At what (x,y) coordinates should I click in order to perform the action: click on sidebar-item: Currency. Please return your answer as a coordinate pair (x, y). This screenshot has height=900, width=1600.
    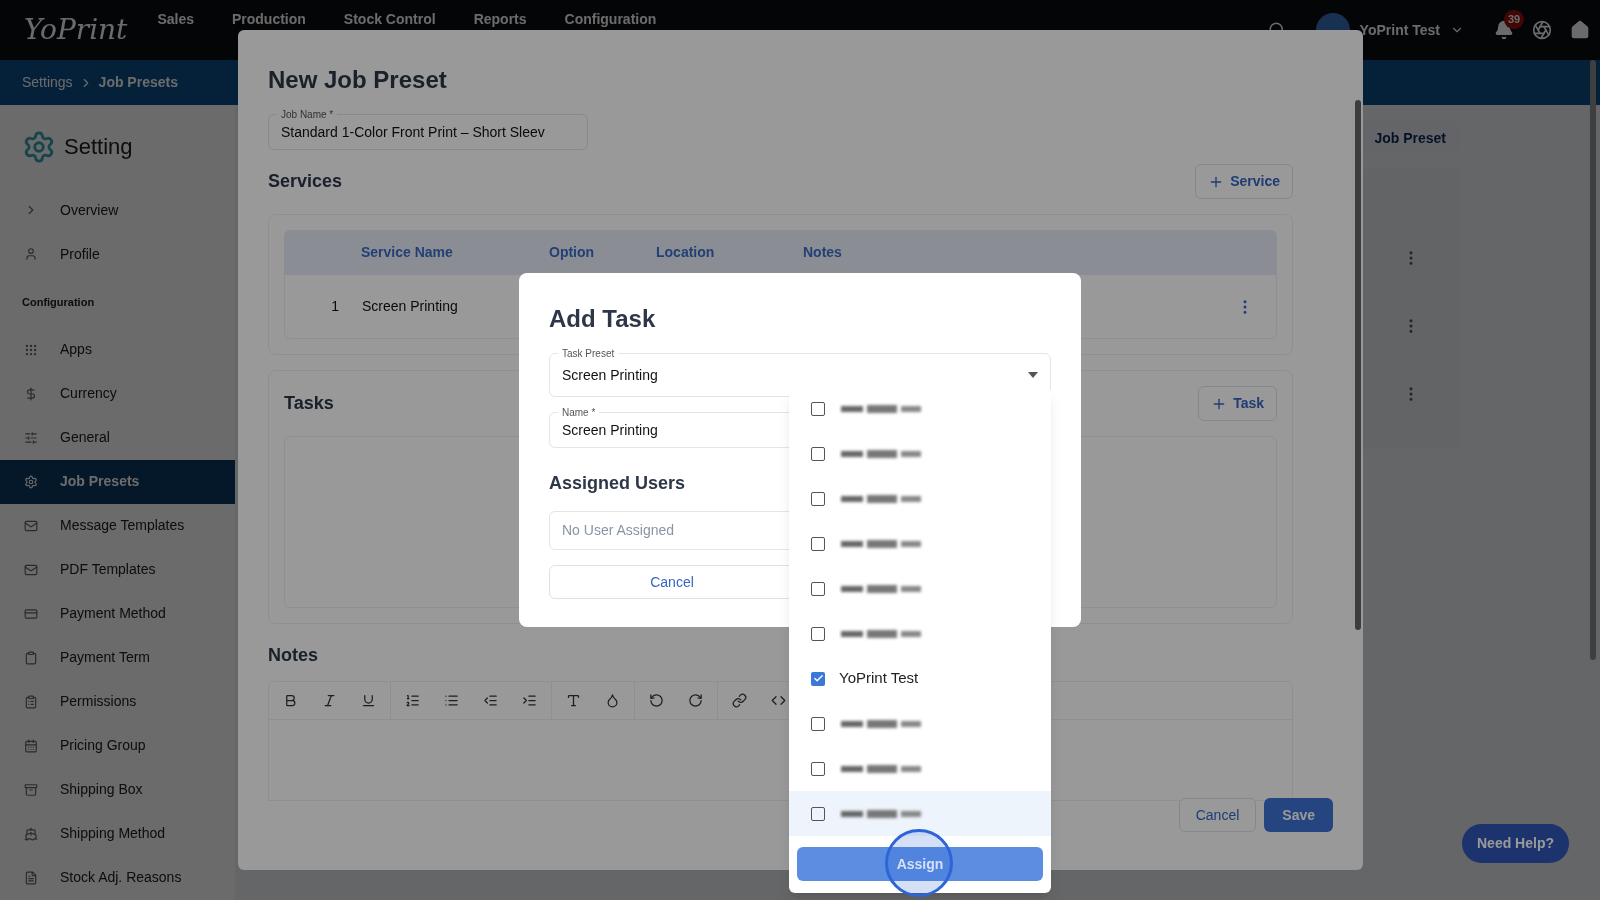
    Looking at the image, I should click on (117, 393).